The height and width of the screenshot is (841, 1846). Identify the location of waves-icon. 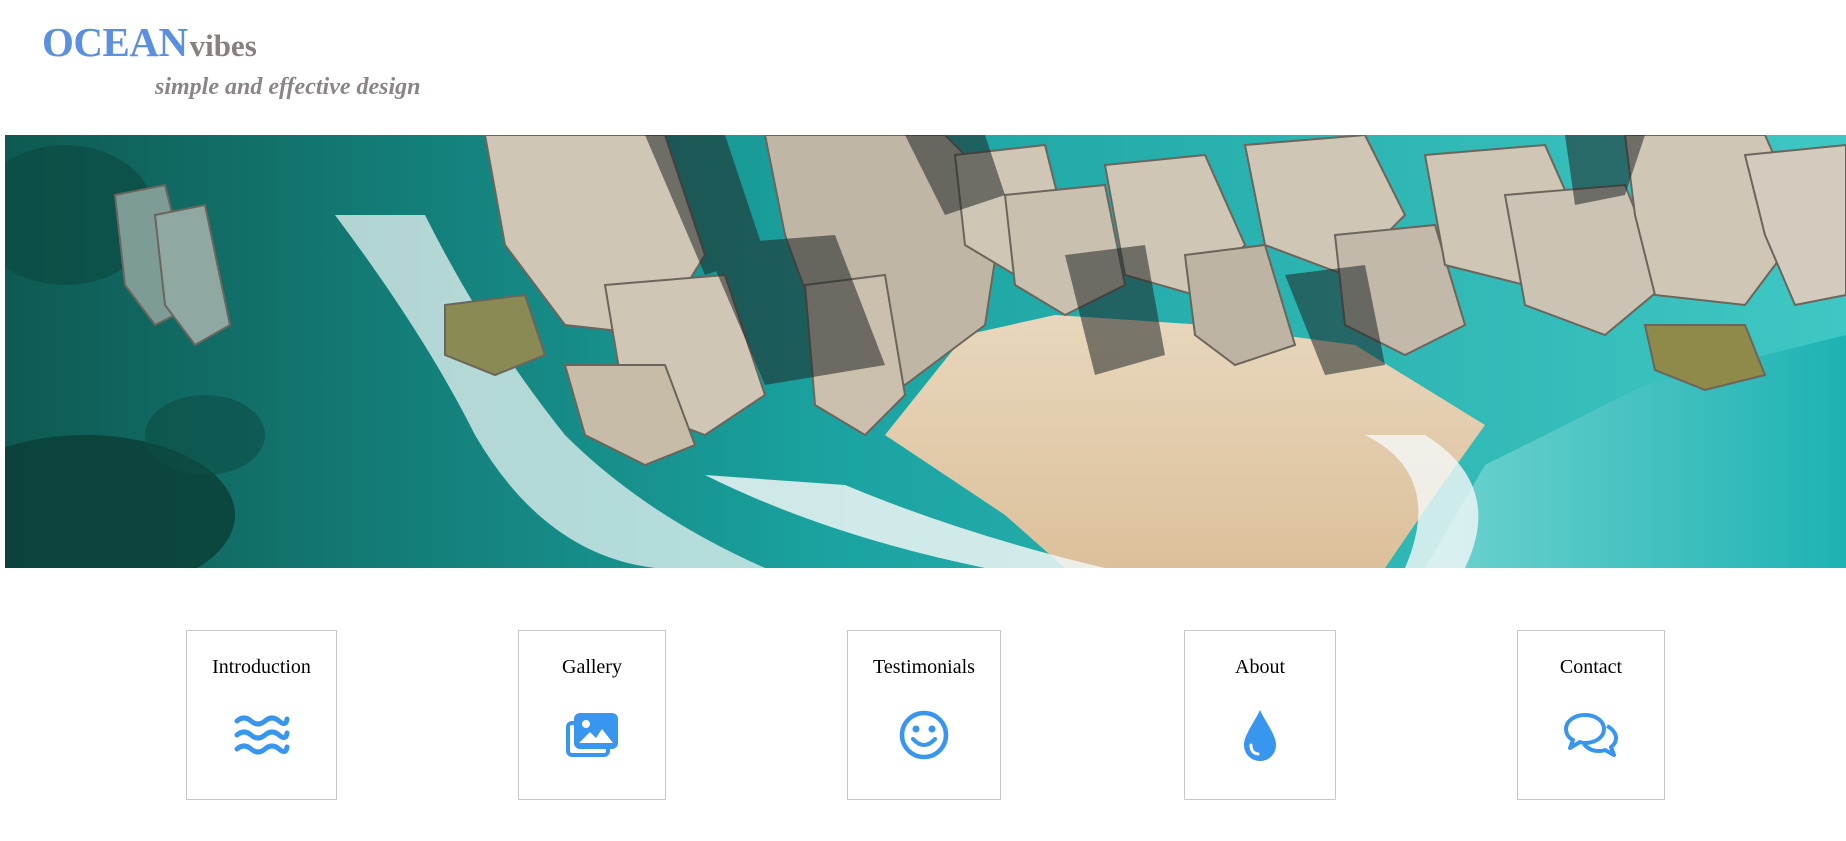
(262, 735).